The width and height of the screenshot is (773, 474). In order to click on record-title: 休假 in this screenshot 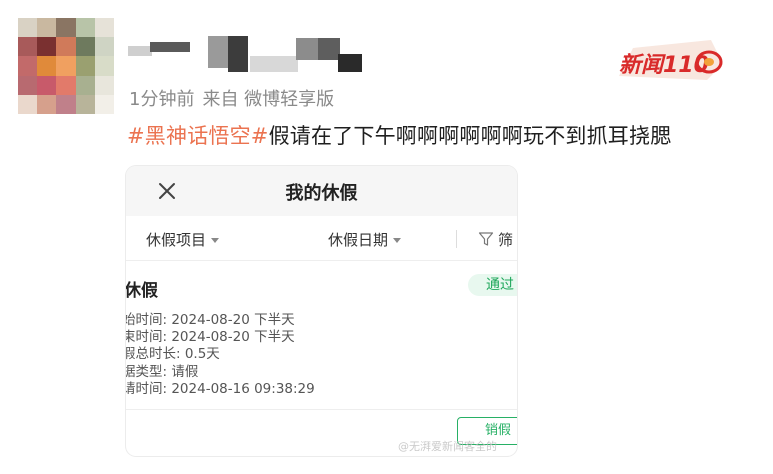, I will do `click(142, 291)`.